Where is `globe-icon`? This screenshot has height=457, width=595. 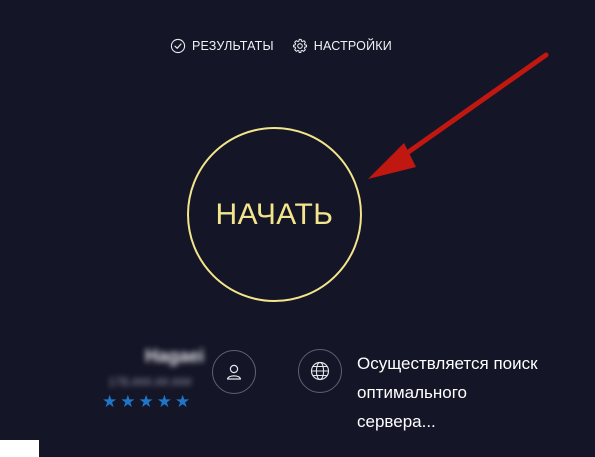 globe-icon is located at coordinates (320, 371).